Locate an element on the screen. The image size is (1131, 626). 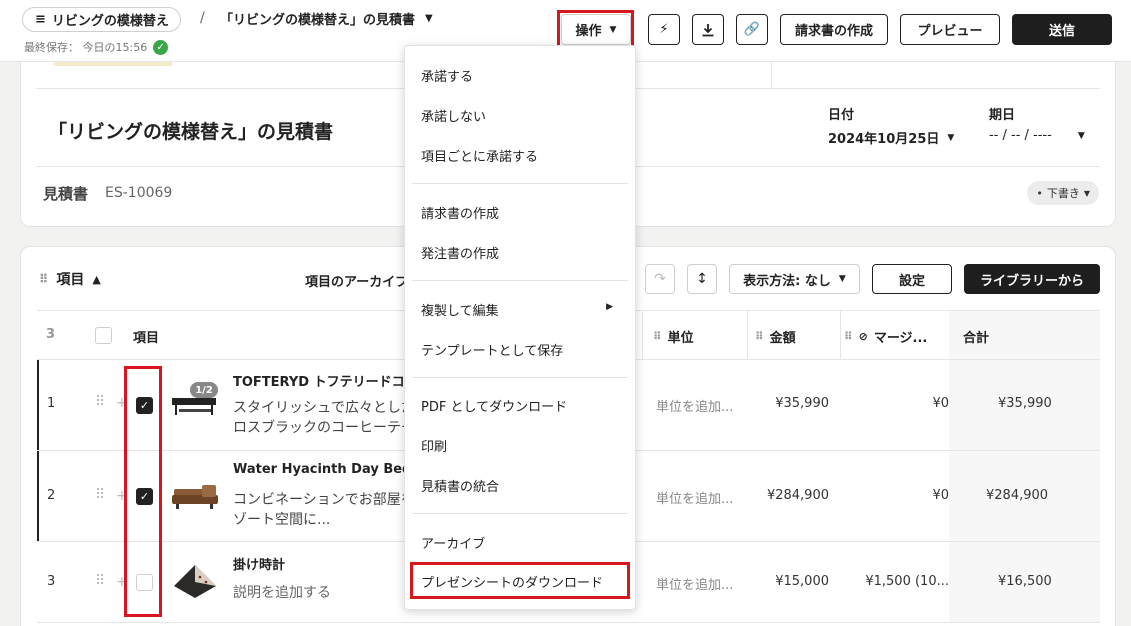
download-icon is located at coordinates (708, 29).